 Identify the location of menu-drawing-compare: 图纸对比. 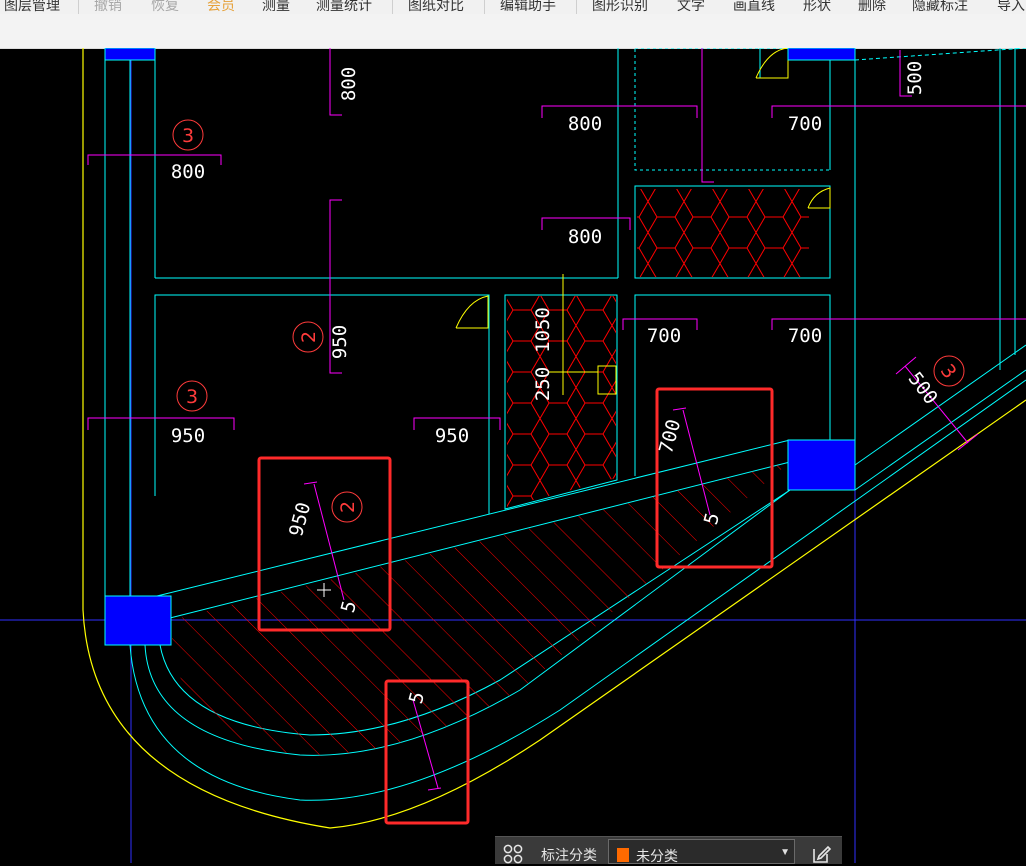
(436, 7).